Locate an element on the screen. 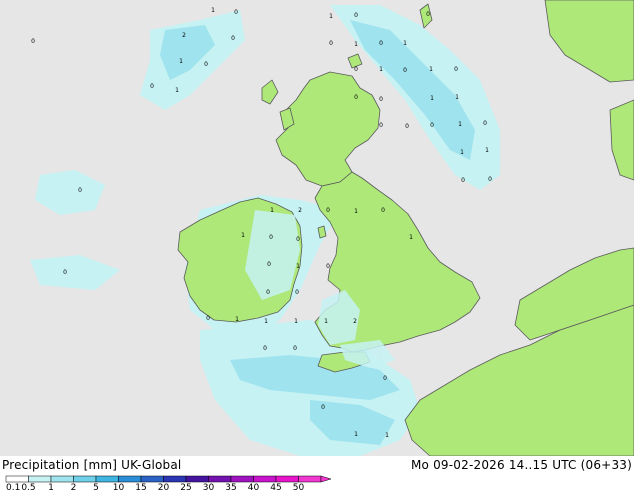  colorbar-tick-label: 25 is located at coordinates (185, 486).